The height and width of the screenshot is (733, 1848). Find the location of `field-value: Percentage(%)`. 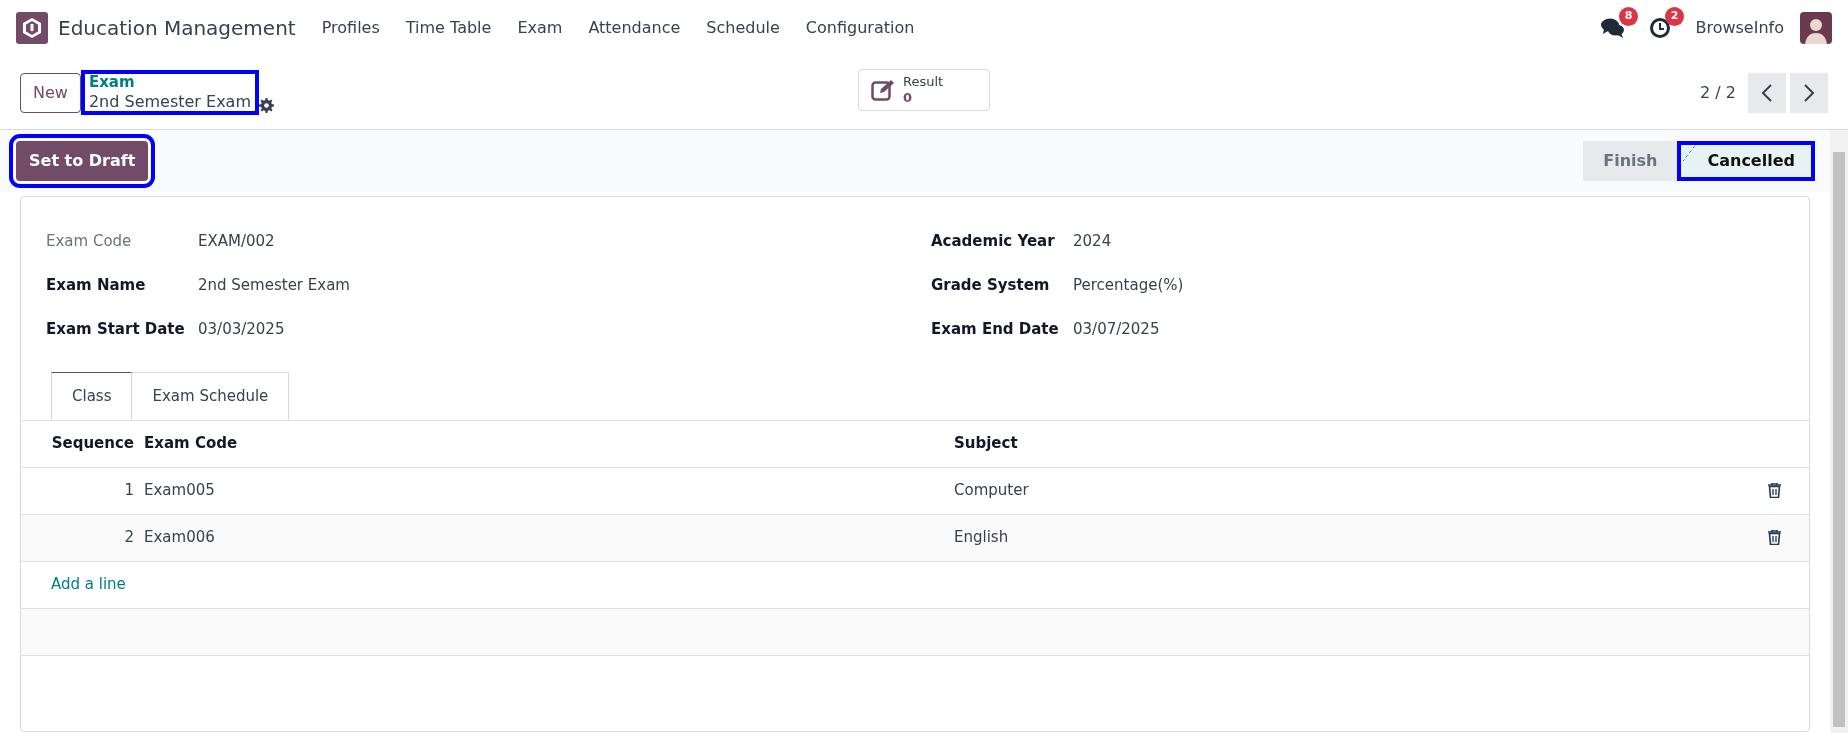

field-value: Percentage(%) is located at coordinates (1128, 285).